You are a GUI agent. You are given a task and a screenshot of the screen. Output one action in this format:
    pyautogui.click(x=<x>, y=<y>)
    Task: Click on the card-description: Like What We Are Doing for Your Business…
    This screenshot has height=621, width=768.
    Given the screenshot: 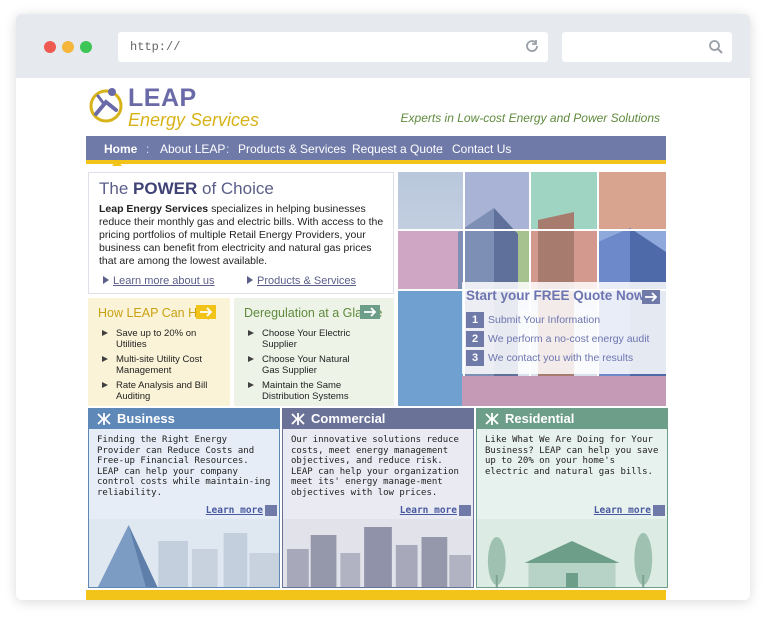 What is the action you would take?
    pyautogui.click(x=572, y=456)
    